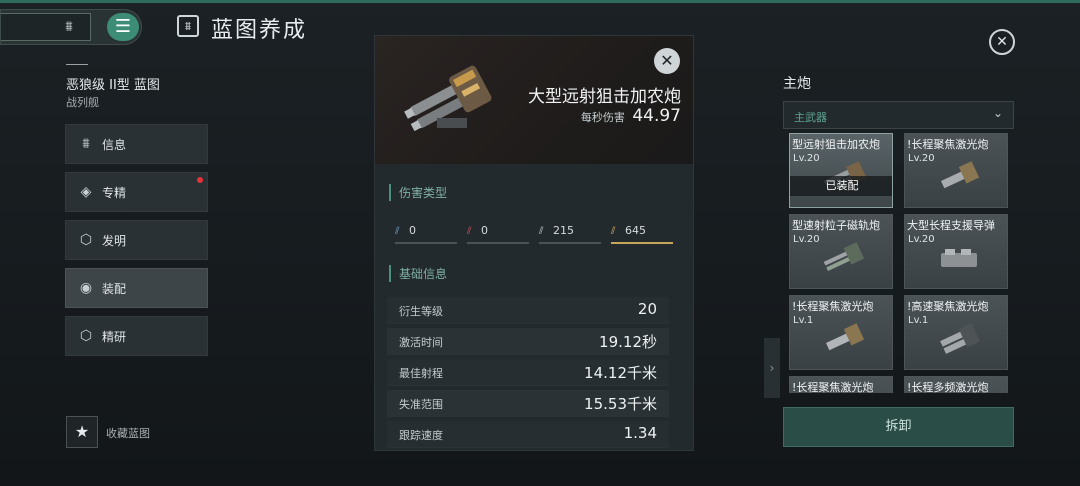 This screenshot has width=1080, height=486. I want to click on stat-key: 跟踪速度, so click(421, 435).